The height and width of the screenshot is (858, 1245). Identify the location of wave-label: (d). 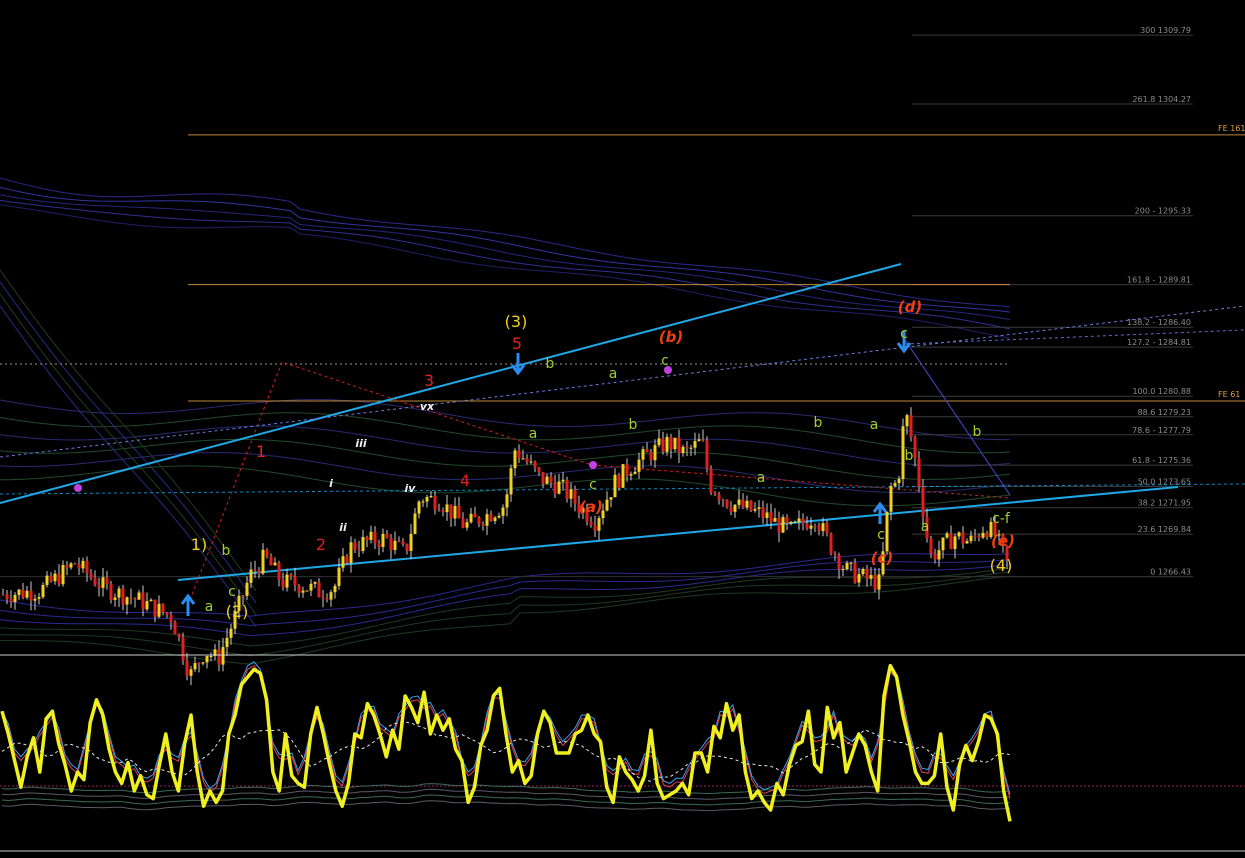
(910, 307).